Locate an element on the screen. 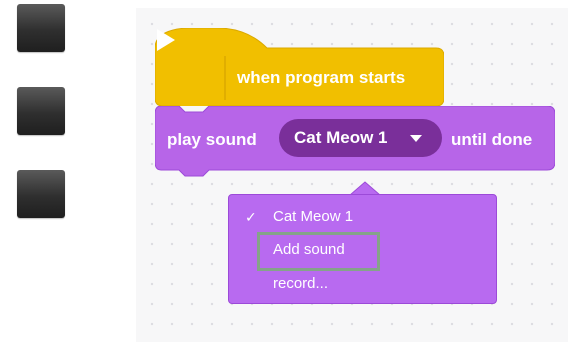 This screenshot has height=342, width=568. until-done-label: until done is located at coordinates (492, 139).